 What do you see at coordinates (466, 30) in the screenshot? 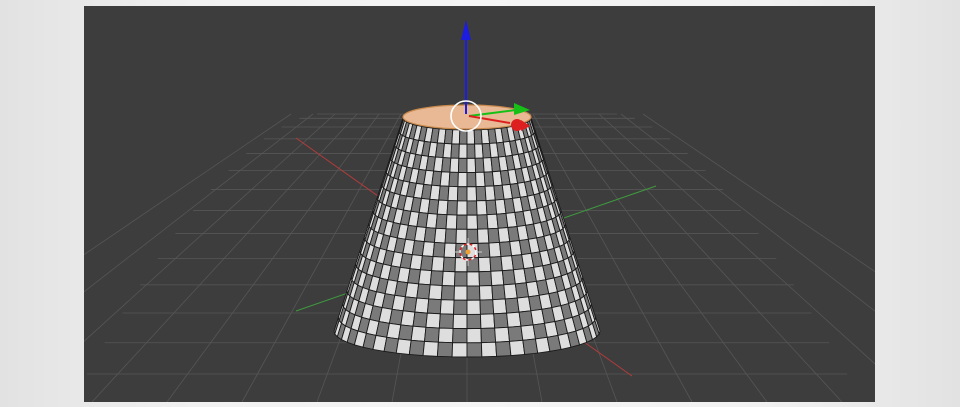
I see `gizmo-z-arrow-icon` at bounding box center [466, 30].